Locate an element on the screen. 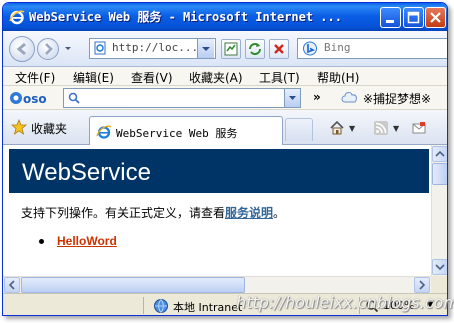  cloud-icon is located at coordinates (350, 97).